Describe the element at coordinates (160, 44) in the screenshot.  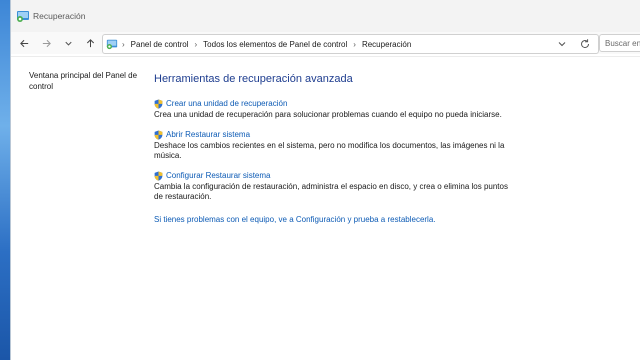
I see `breadcrumb-panel-de-control: Panel de control` at that location.